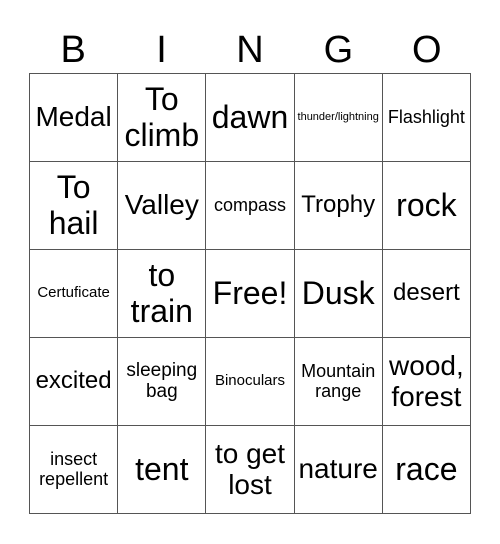 The image size is (500, 544). I want to click on bingo-cell: compass, so click(250, 206).